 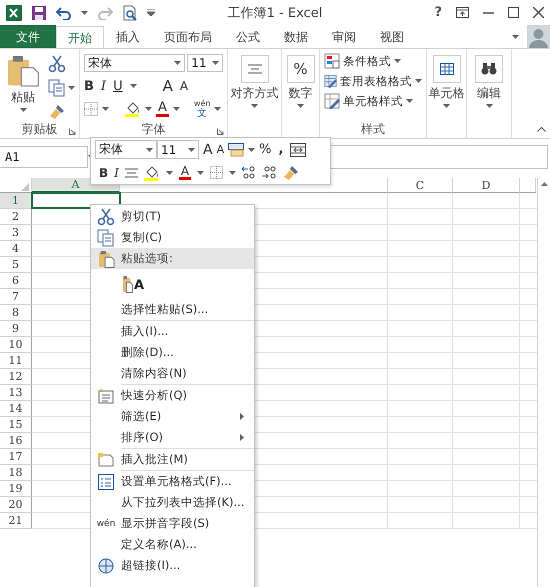 I want to click on undo-icon, so click(x=64, y=13).